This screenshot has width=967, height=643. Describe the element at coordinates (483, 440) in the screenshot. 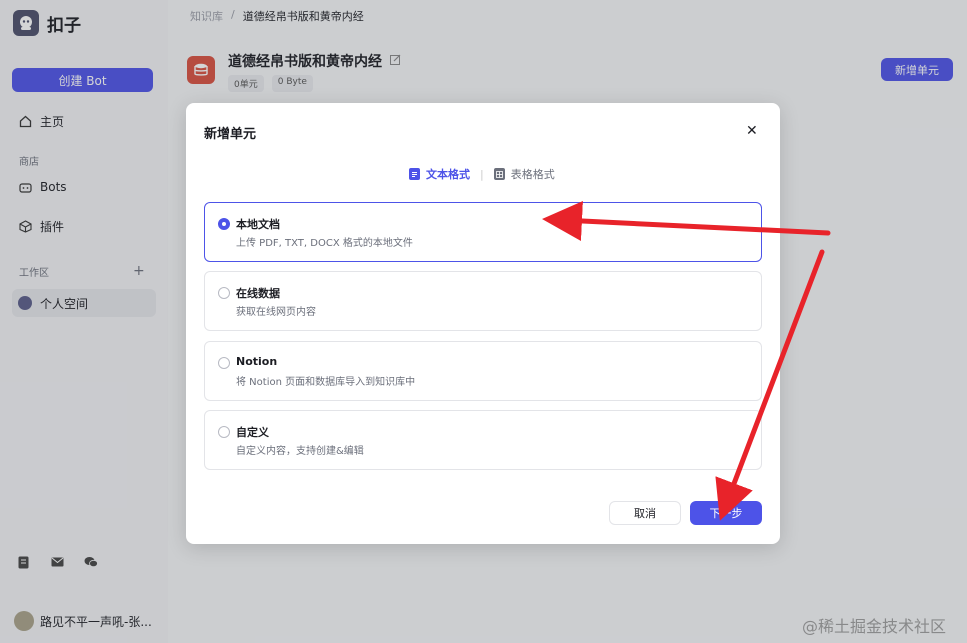

I see `option-custom: 自定义 自定义内容，支持创建&编辑` at that location.